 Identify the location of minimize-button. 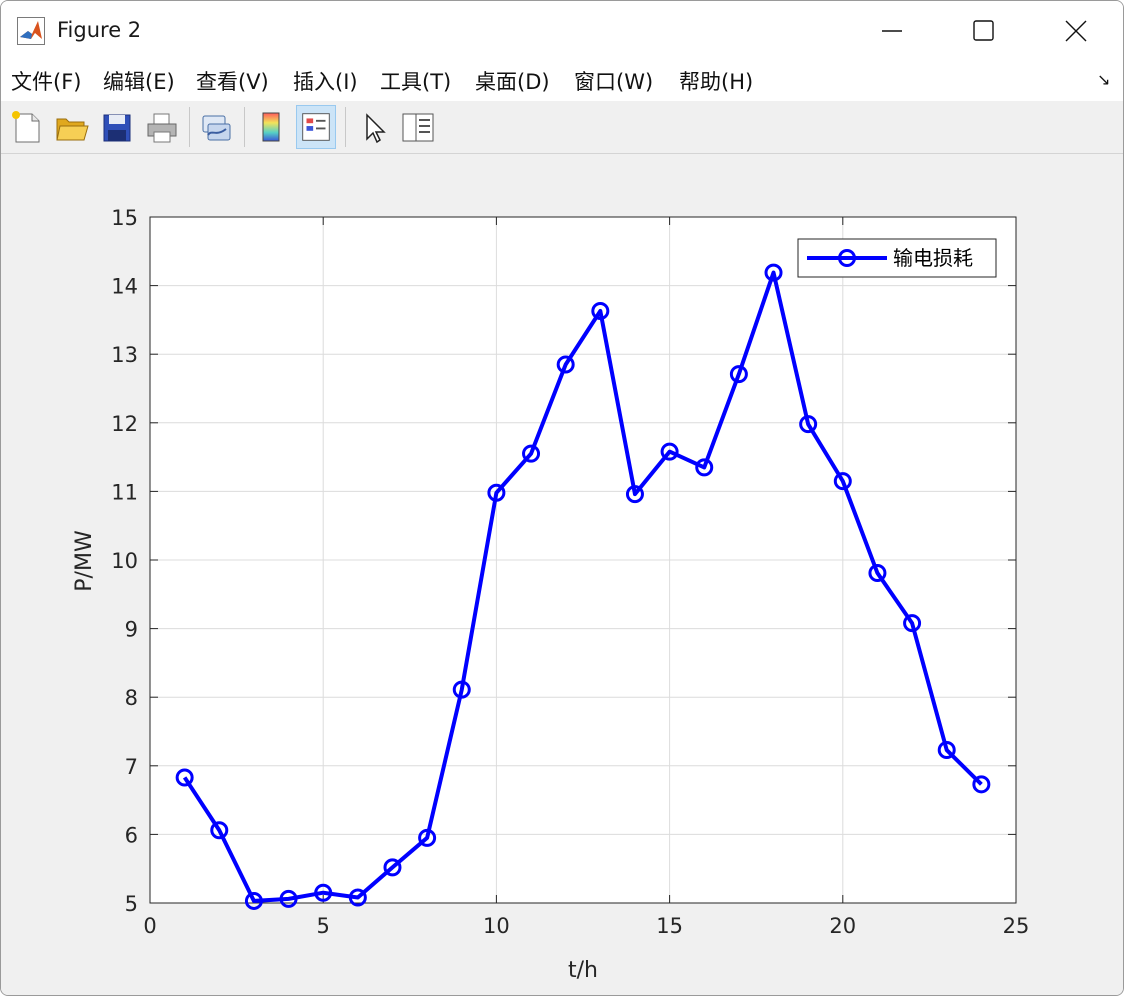
(892, 31).